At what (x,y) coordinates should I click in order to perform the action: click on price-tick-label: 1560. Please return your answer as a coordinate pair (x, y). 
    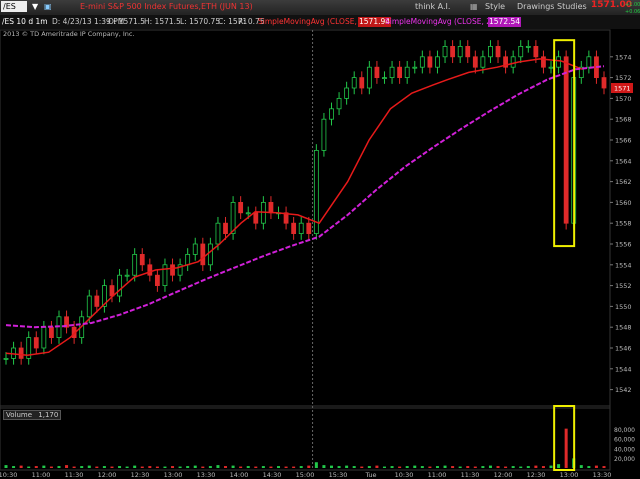
    Looking at the image, I should click on (623, 203).